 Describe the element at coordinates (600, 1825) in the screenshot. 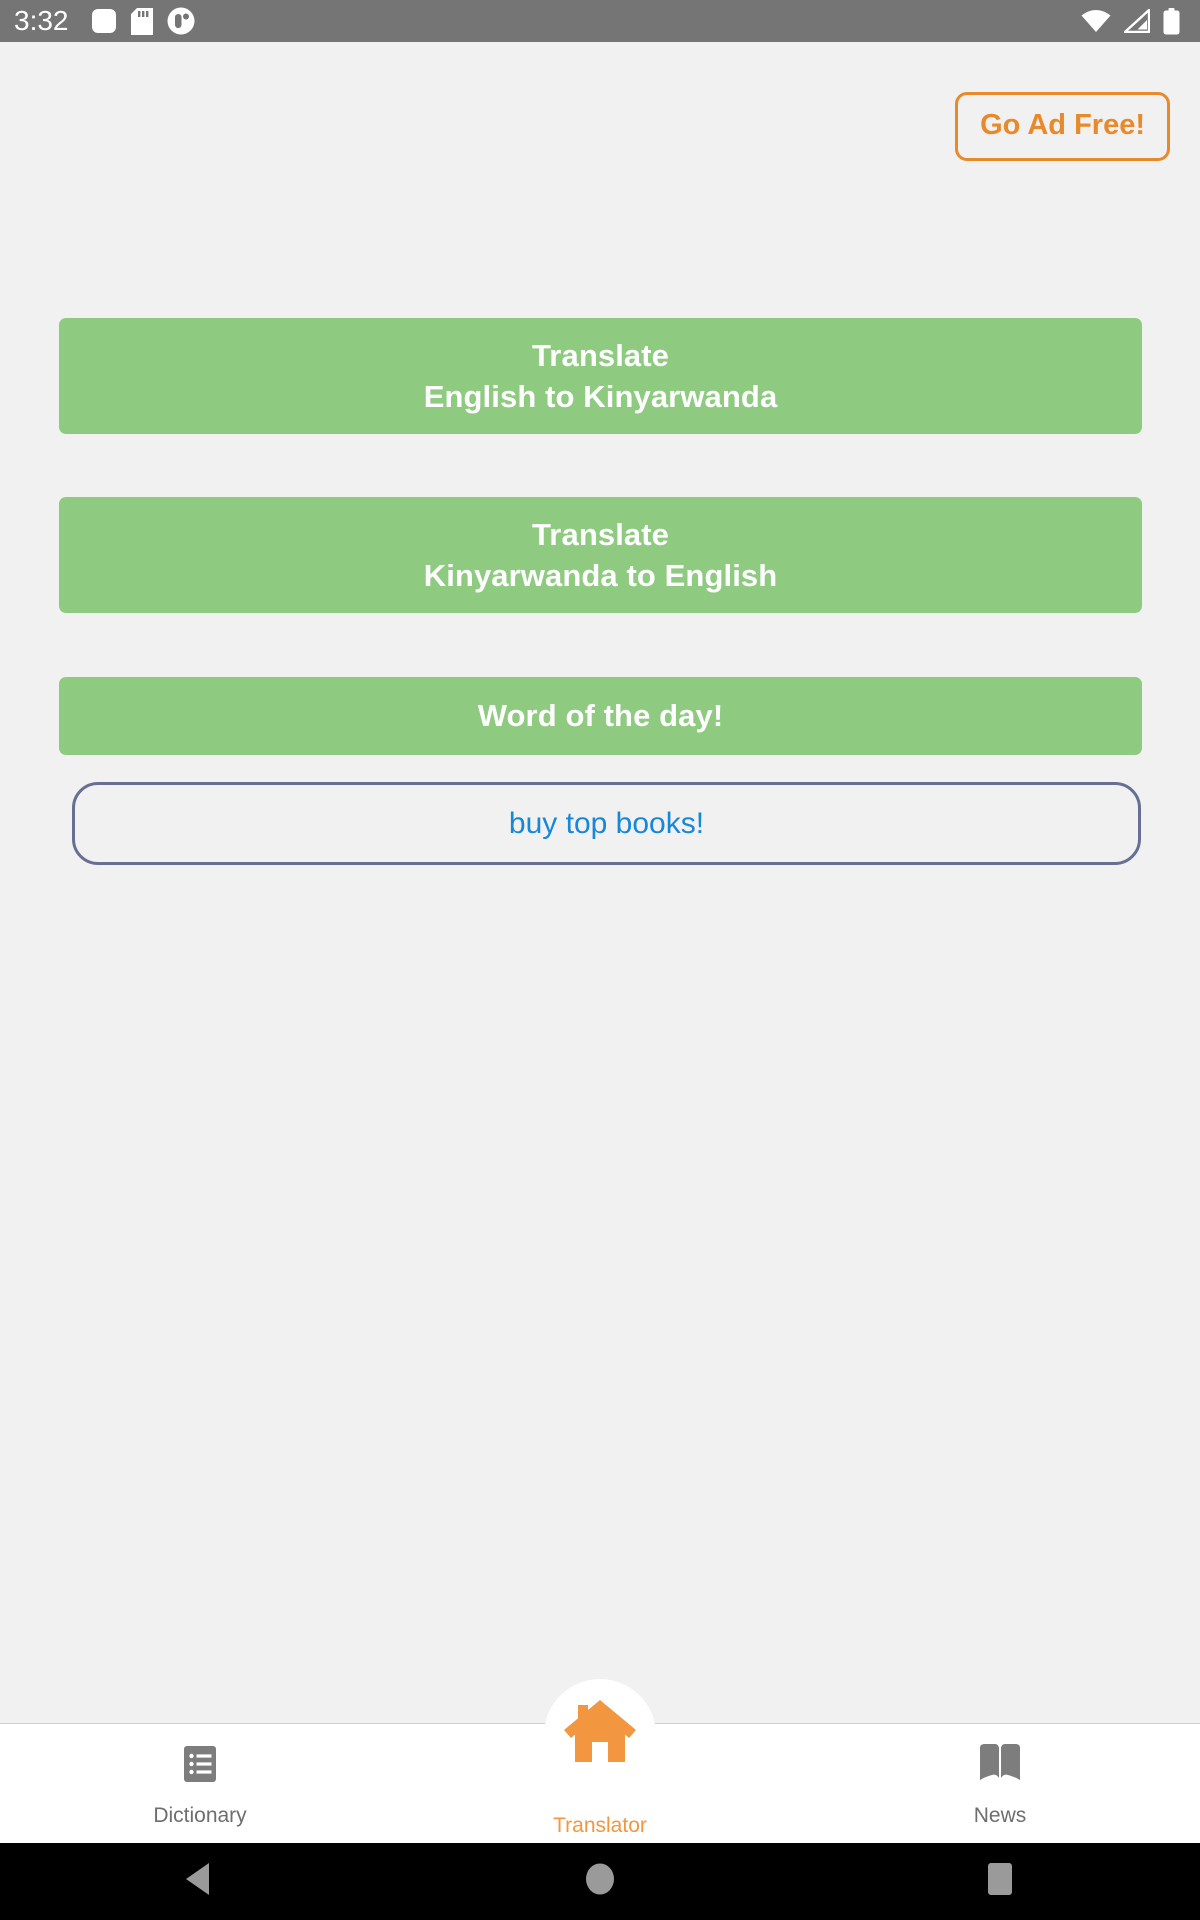

I see `nav-label-translator: Translator` at that location.